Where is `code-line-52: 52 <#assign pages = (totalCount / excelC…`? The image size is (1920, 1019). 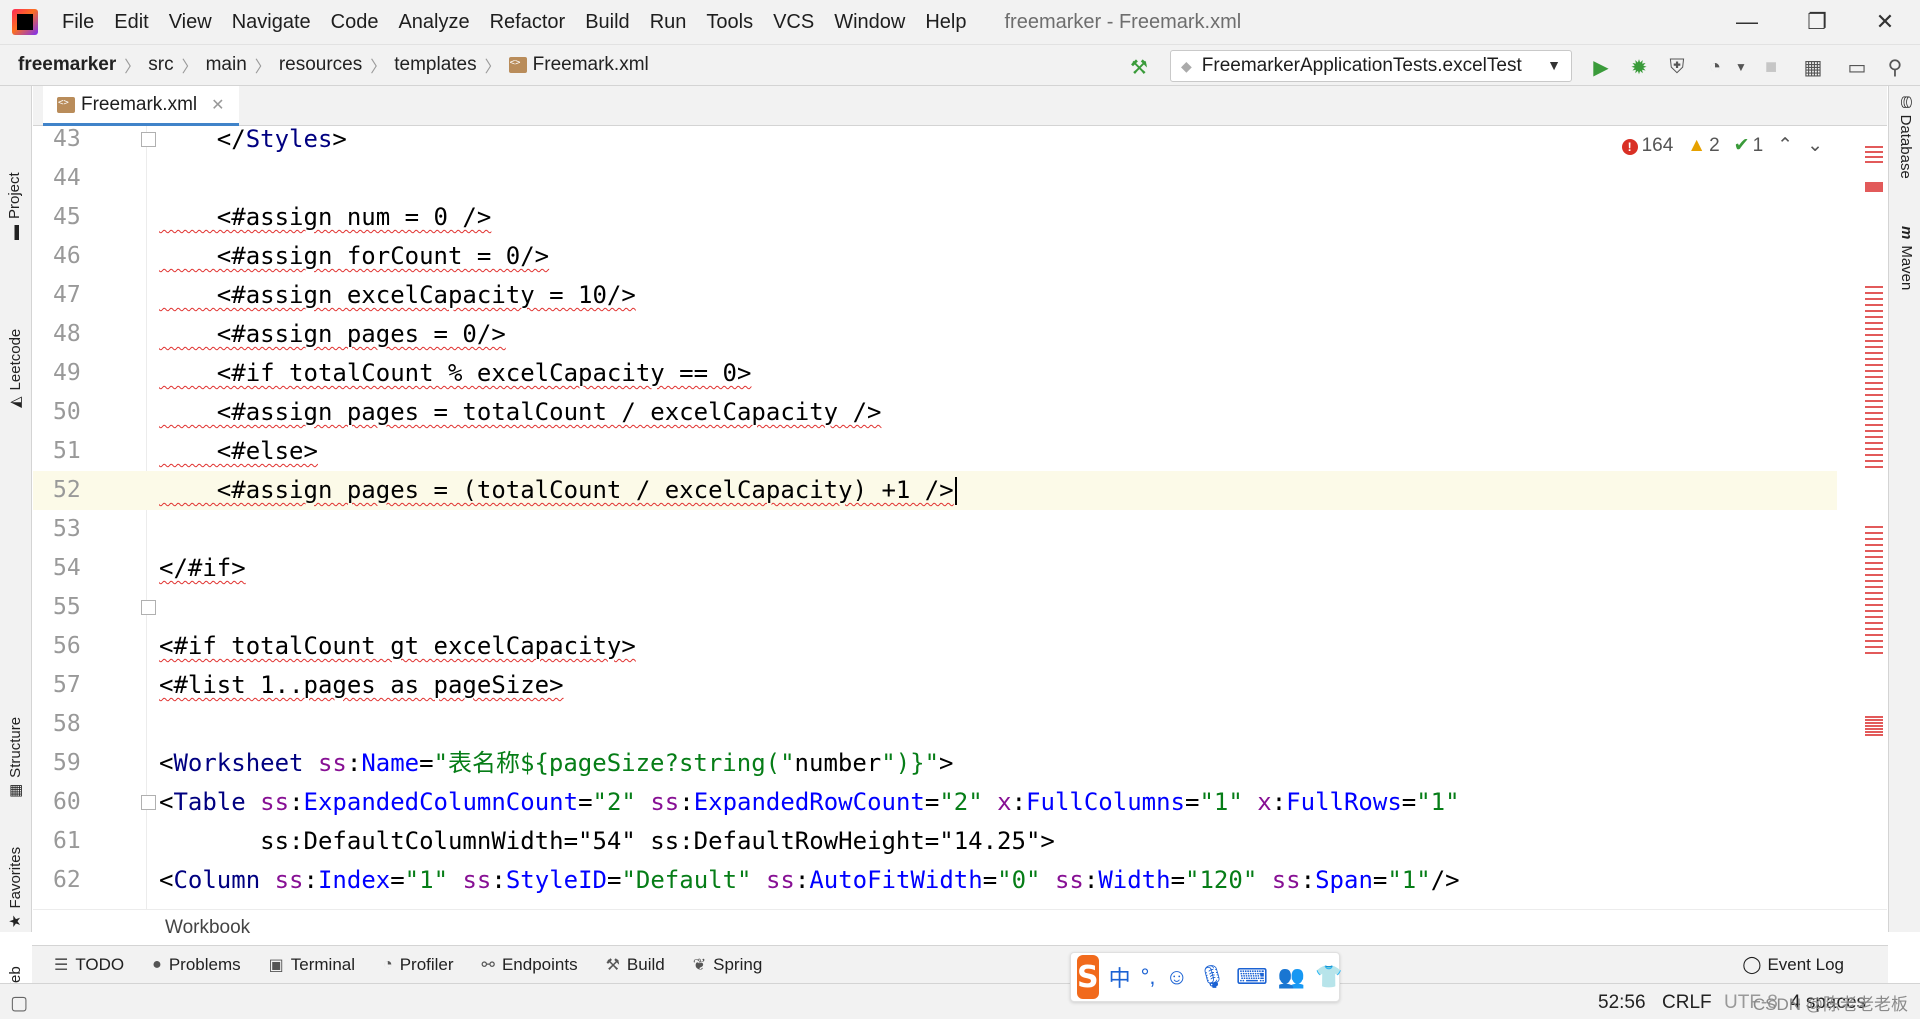
code-line-52: 52 <#assign pages = (totalCount / excelC… is located at coordinates (935, 490).